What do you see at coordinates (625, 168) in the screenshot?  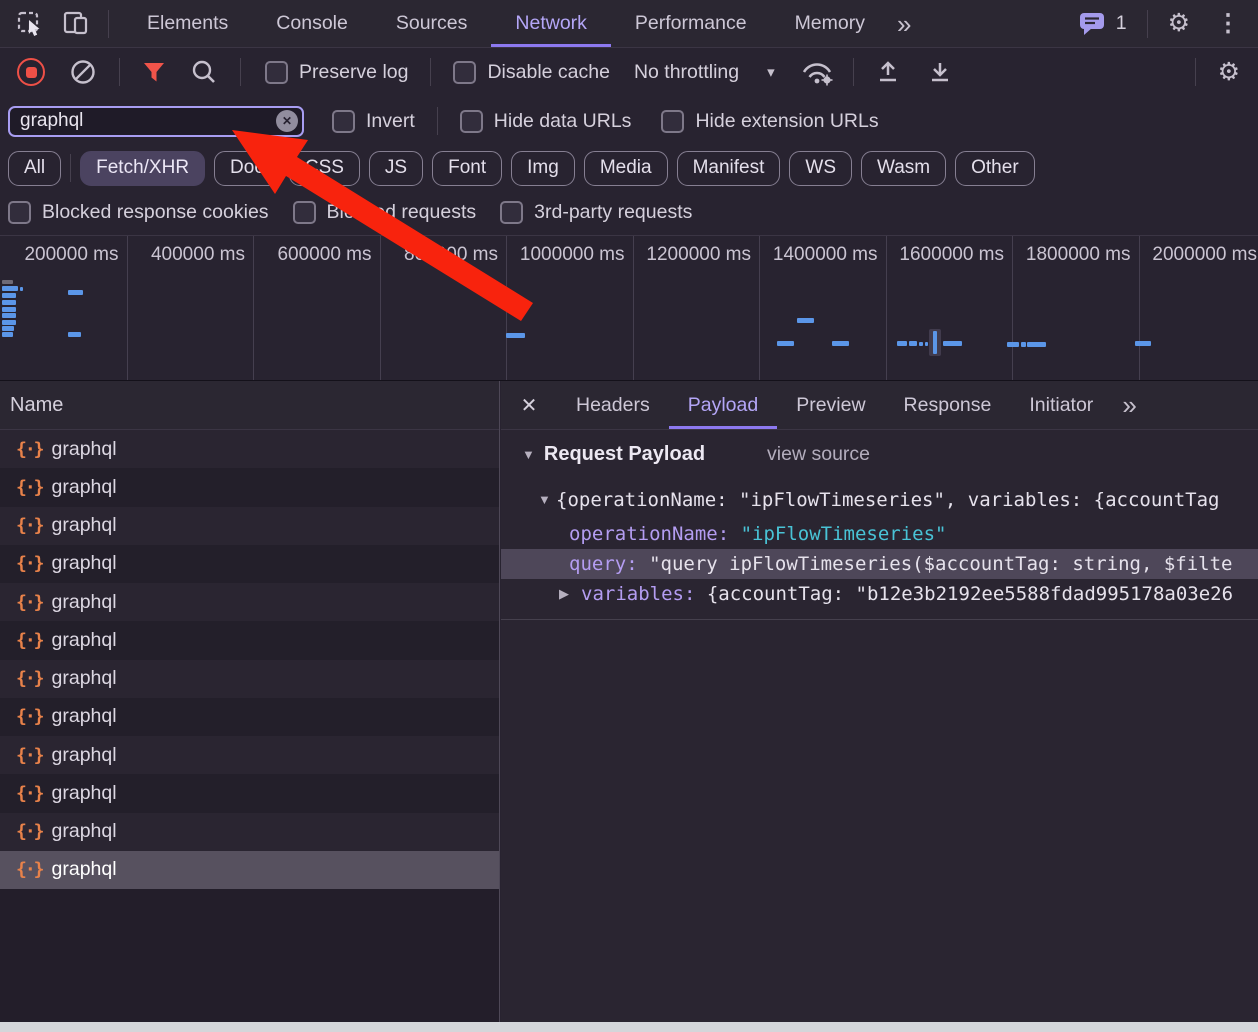 I see `type-chip-media: Media` at bounding box center [625, 168].